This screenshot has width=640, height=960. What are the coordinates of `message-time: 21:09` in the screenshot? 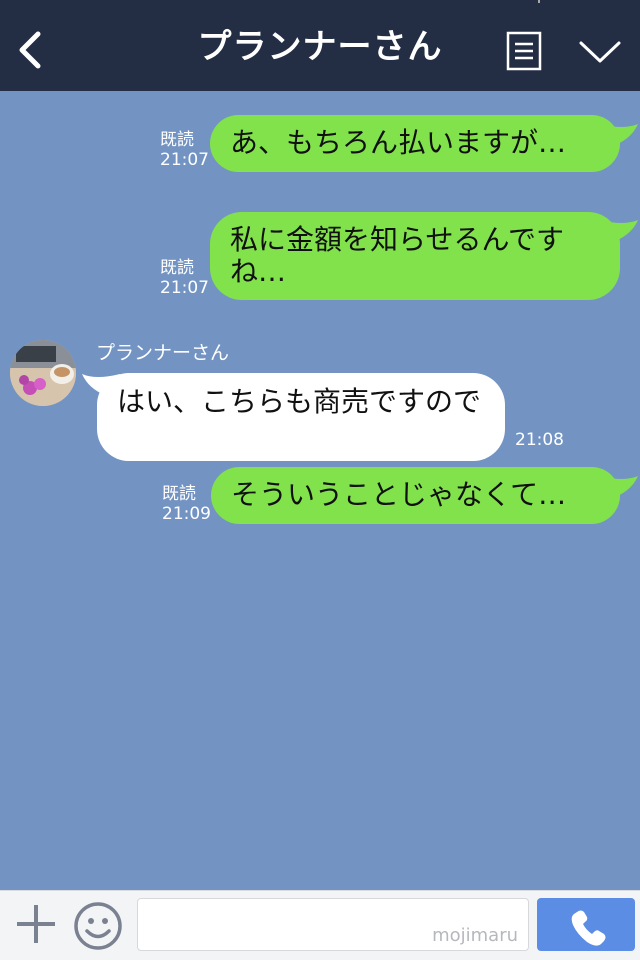 It's located at (186, 514).